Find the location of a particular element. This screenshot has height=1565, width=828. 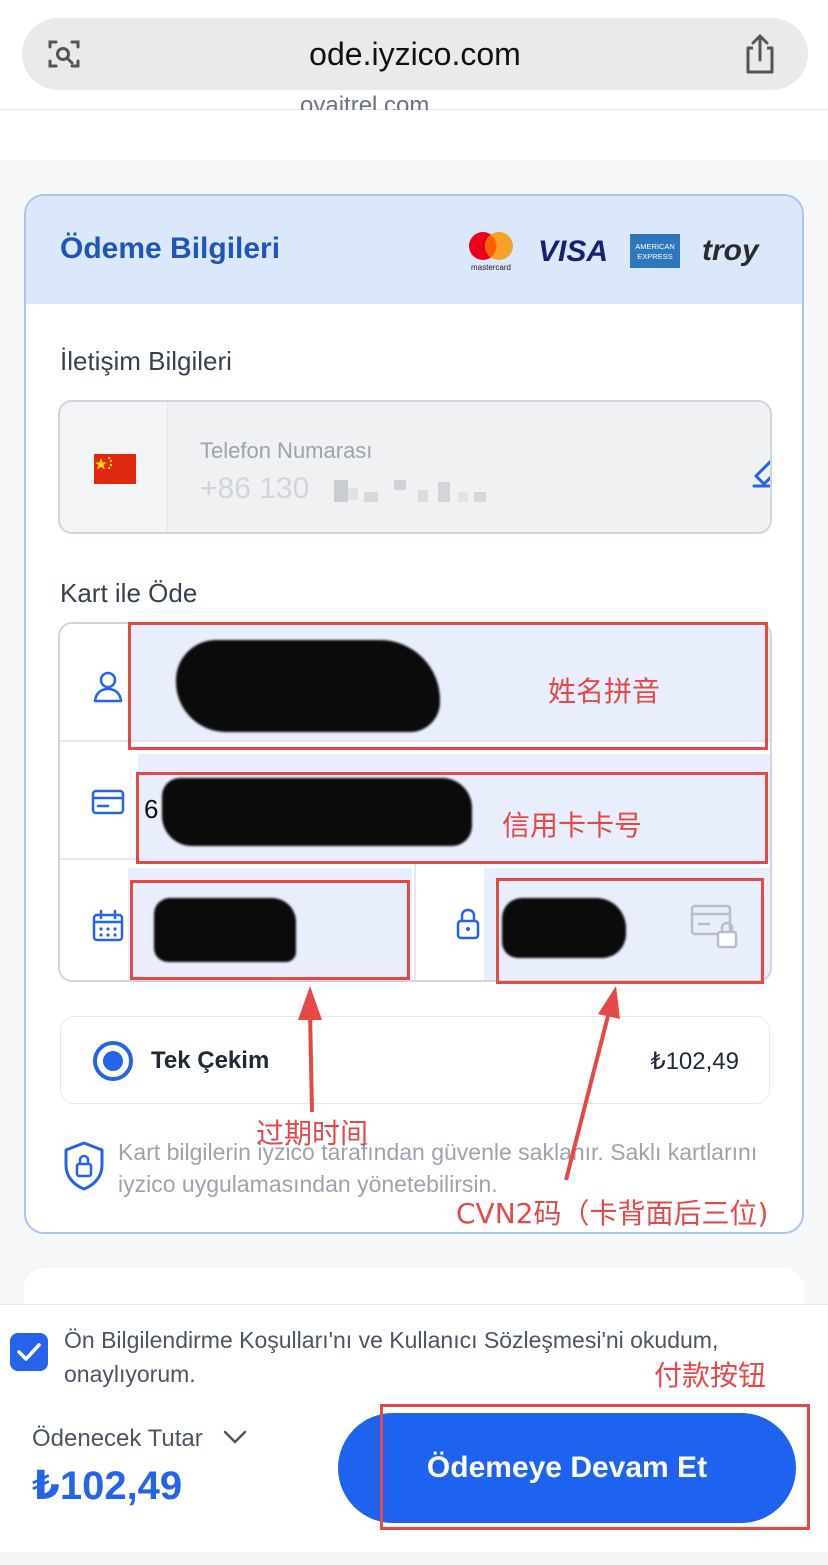

annotation-card-number-label: 信用卡卡号 is located at coordinates (572, 825).